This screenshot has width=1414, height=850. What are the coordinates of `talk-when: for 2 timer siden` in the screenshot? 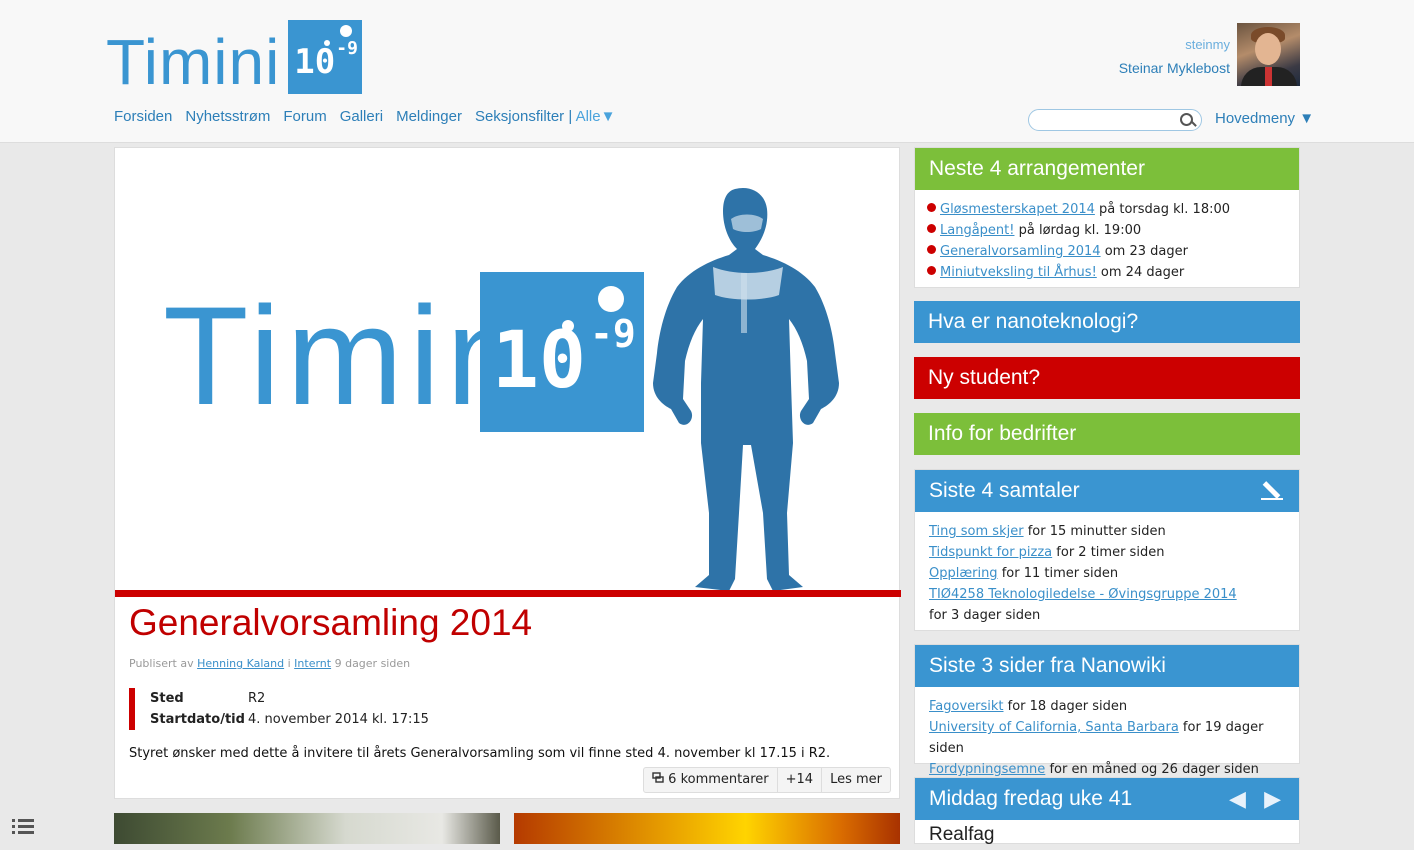 It's located at (1110, 552).